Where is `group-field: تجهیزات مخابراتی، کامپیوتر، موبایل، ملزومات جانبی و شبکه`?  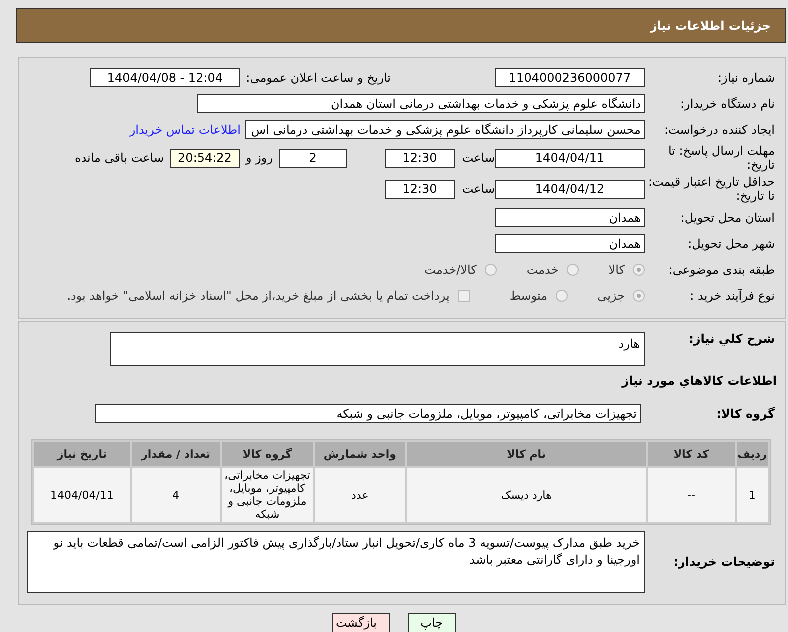 group-field: تجهیزات مخابراتی، کامپیوتر، موبایل، ملزومات جانبی و شبکه is located at coordinates (368, 413).